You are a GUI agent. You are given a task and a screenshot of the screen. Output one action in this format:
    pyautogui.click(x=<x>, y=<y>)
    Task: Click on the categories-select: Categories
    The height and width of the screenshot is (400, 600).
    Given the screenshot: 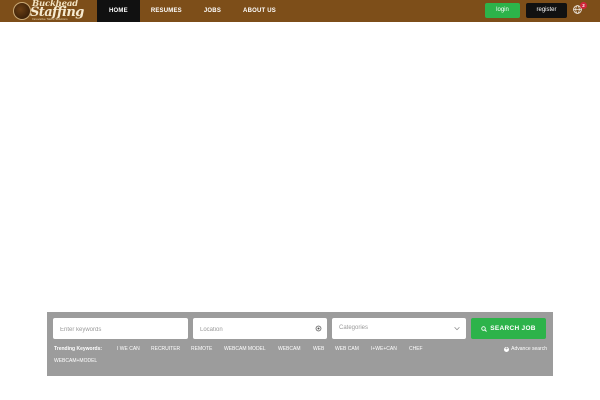 What is the action you would take?
    pyautogui.click(x=399, y=328)
    